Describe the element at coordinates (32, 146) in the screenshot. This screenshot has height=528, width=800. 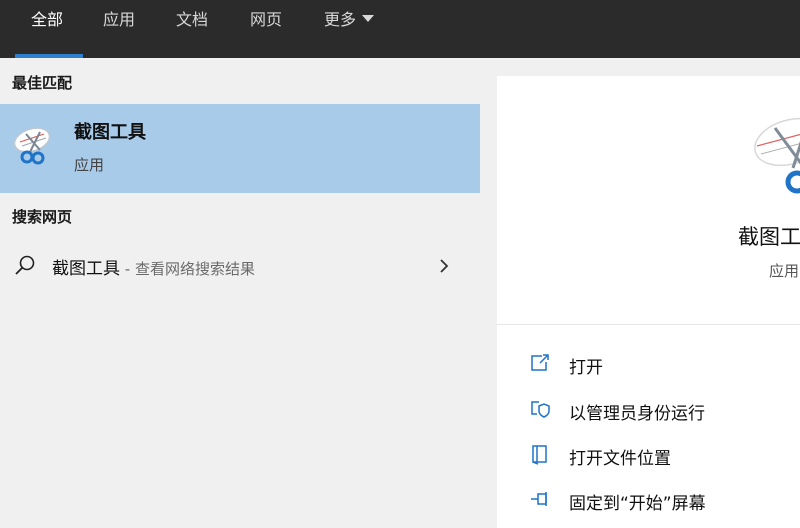
I see `snipping-tool-icon` at that location.